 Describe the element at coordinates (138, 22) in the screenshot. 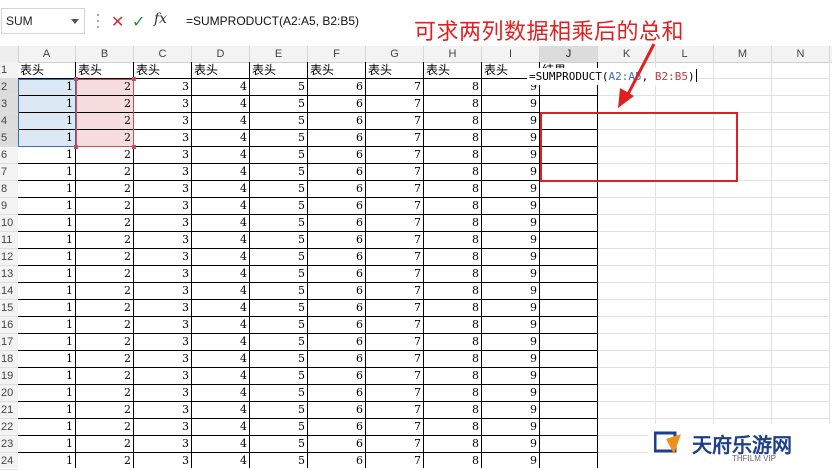

I see `check-icon: ✓` at that location.